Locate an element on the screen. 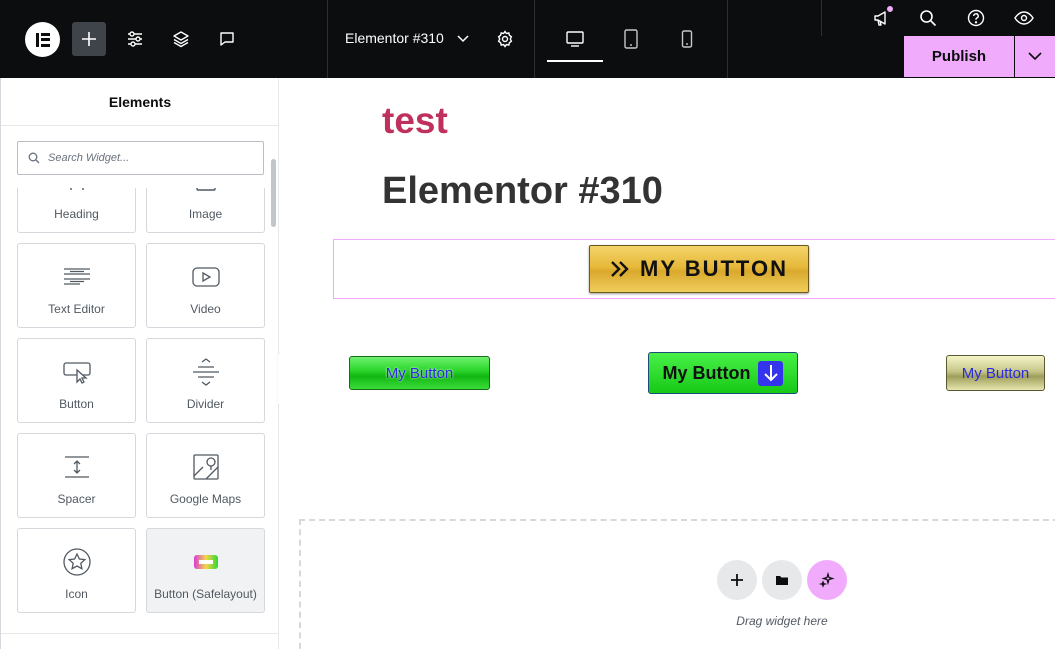 The width and height of the screenshot is (1055, 649). tablet-icon is located at coordinates (631, 39).